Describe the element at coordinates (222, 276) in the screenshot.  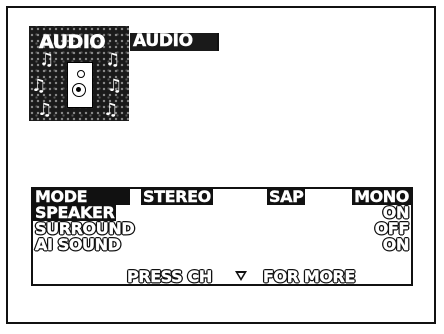
I see `footer-hint: PRESS CH FOR MORE` at that location.